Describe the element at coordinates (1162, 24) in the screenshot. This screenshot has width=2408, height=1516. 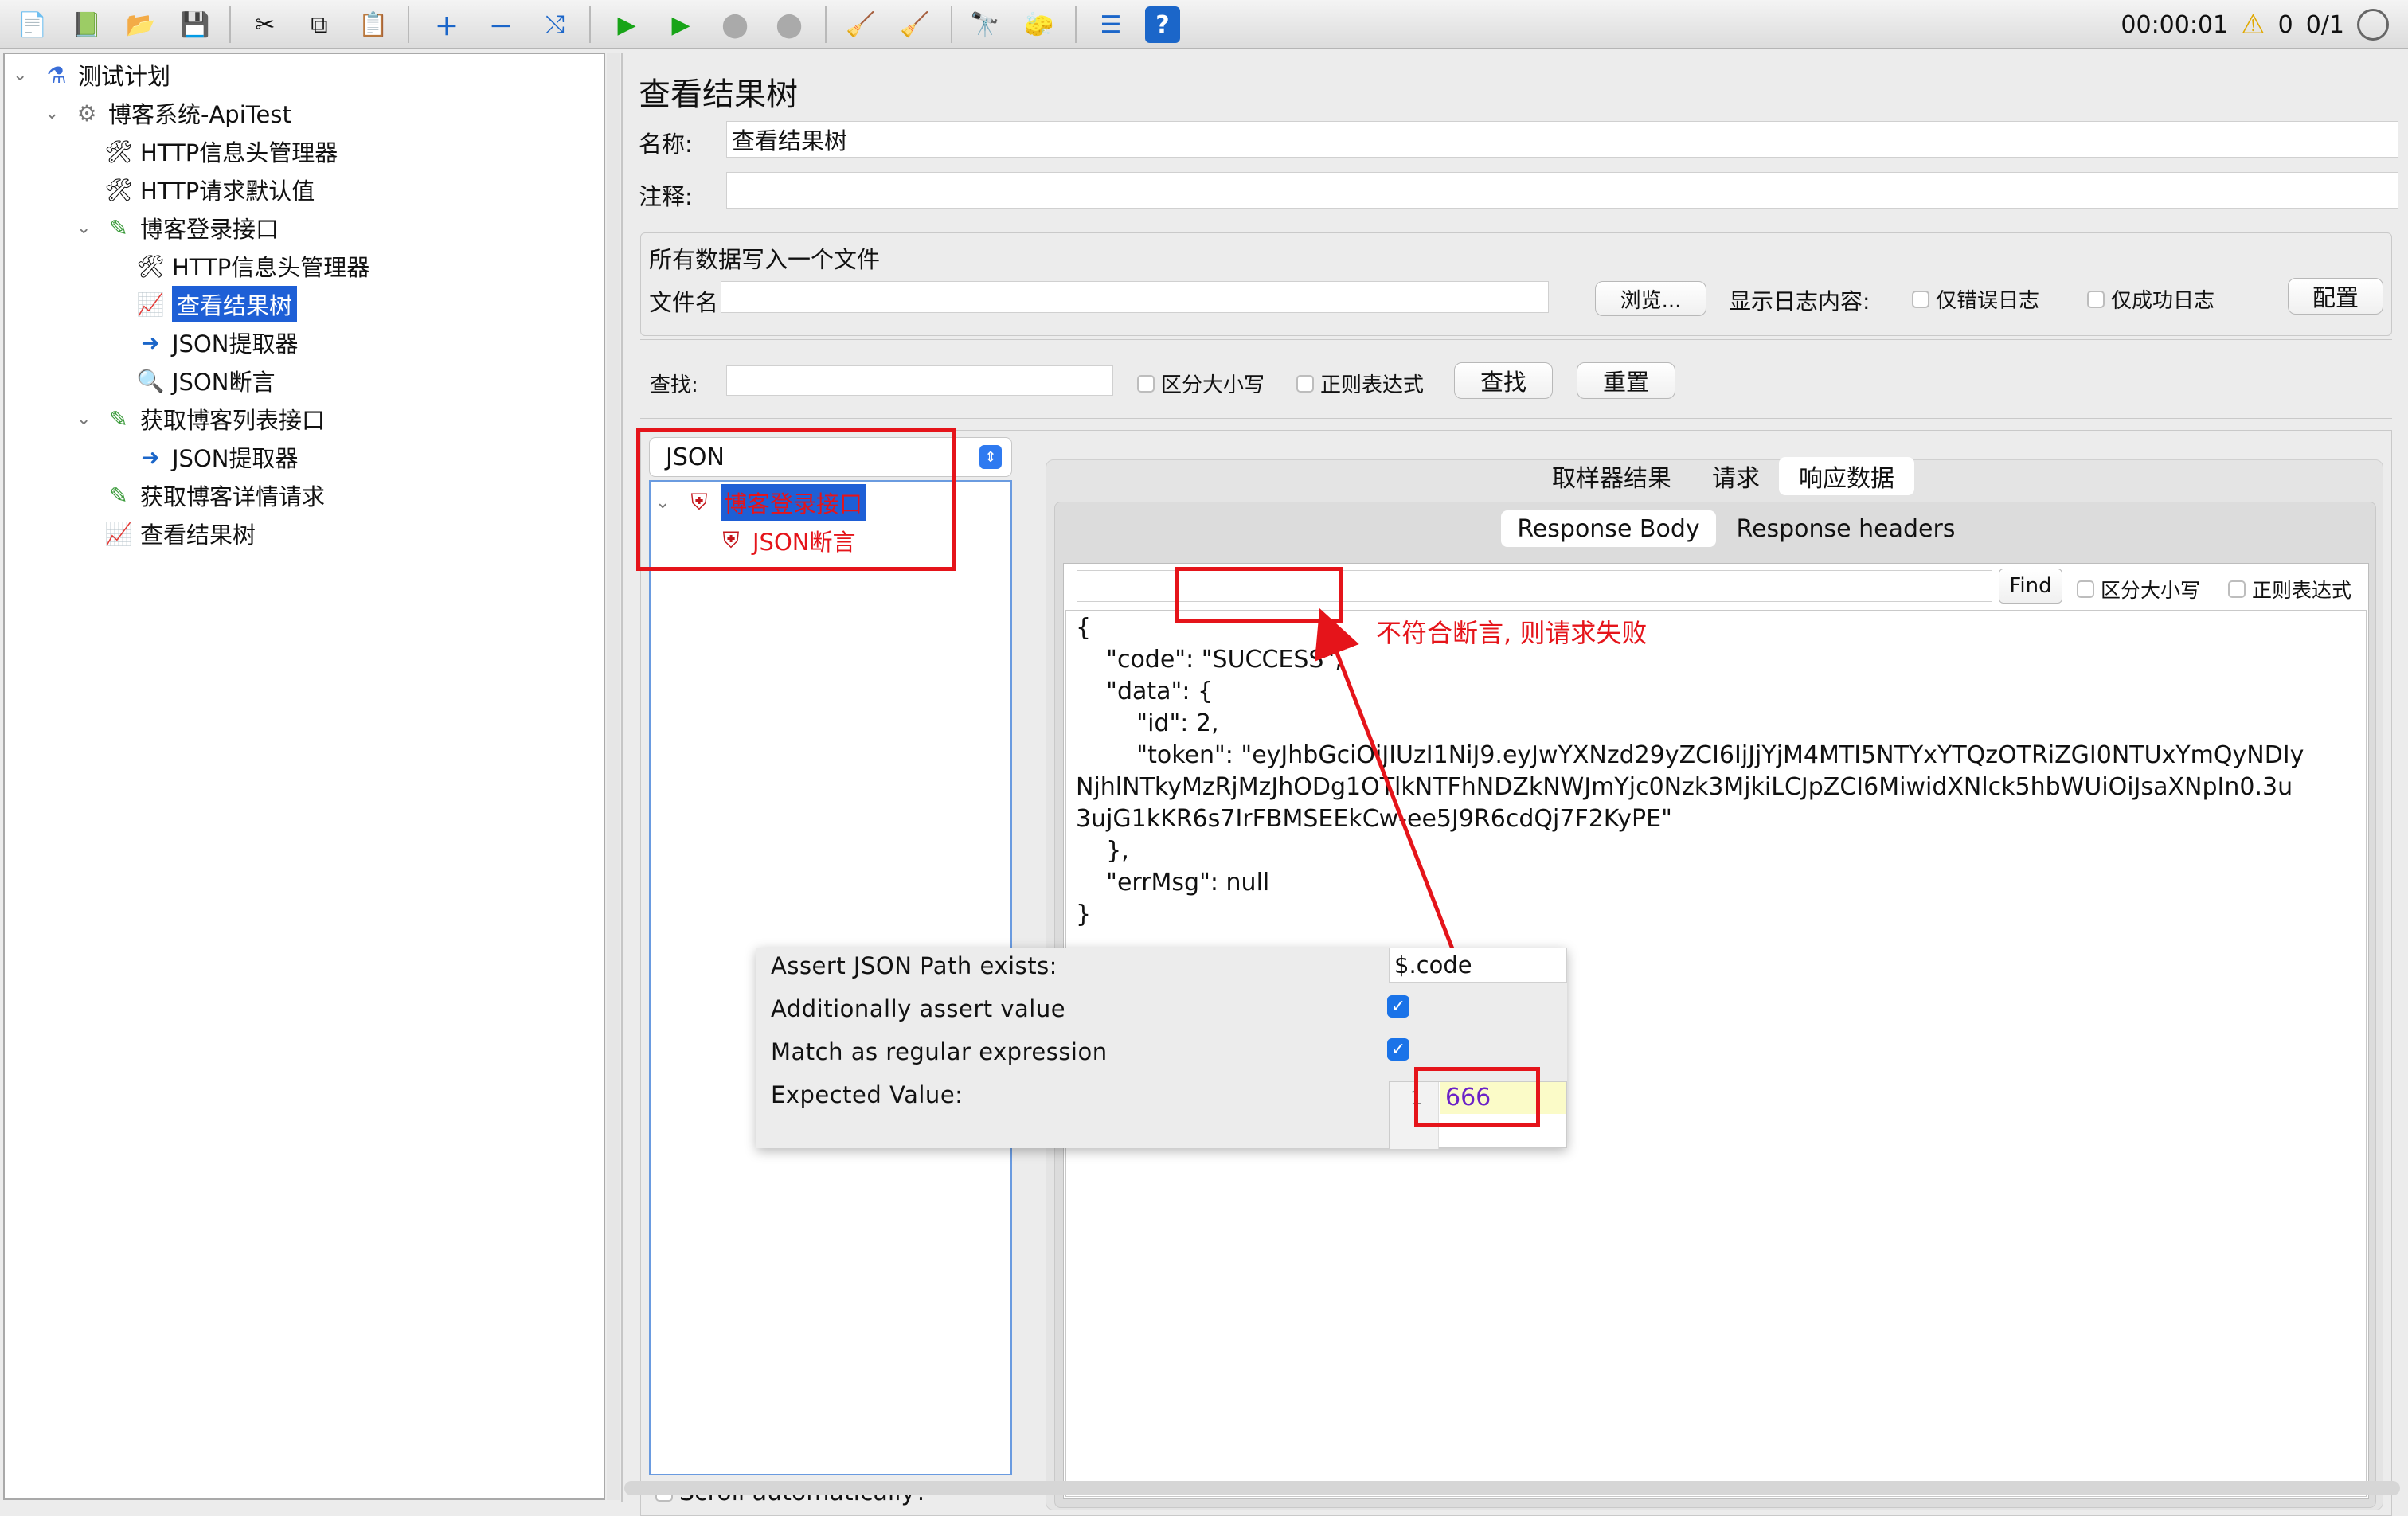
I see `help-icon: ?` at that location.